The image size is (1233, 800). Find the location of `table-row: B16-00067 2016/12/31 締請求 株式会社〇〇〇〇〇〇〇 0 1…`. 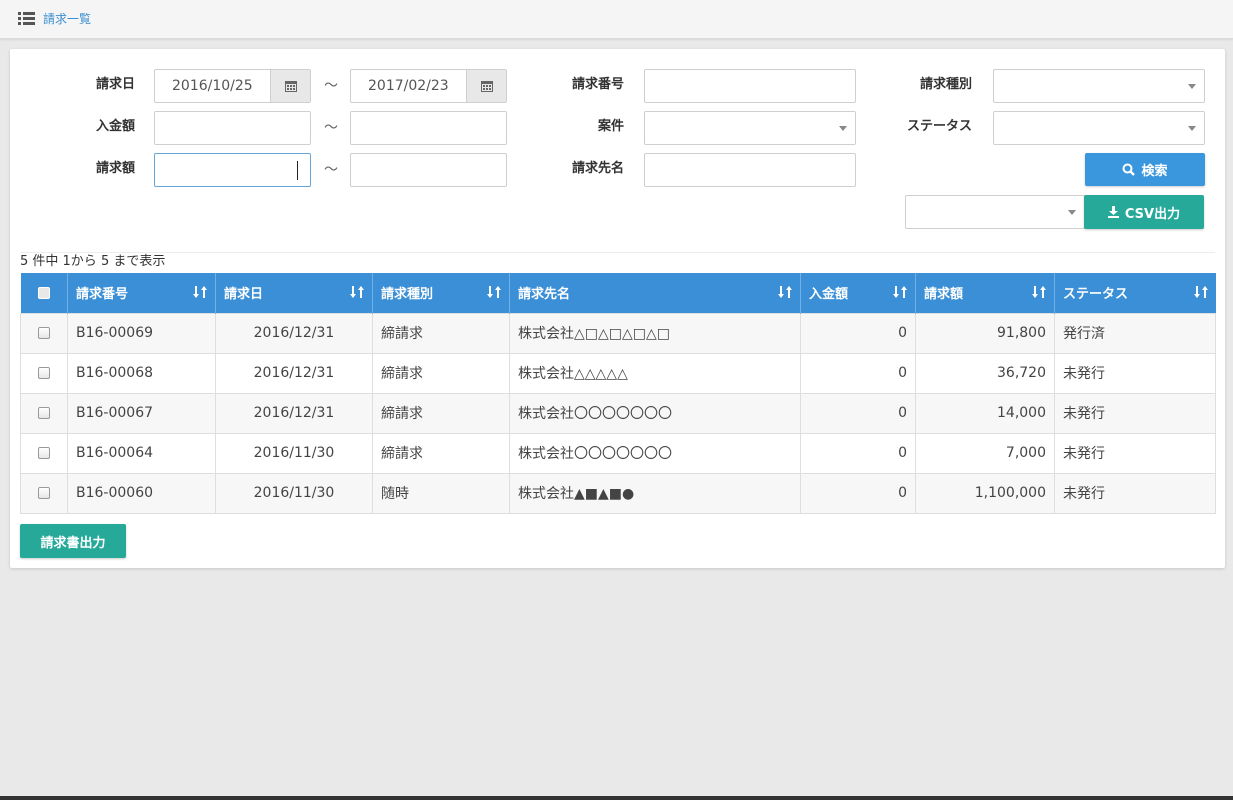

table-row: B16-00067 2016/12/31 締請求 株式会社〇〇〇〇〇〇〇 0 1… is located at coordinates (618, 413).